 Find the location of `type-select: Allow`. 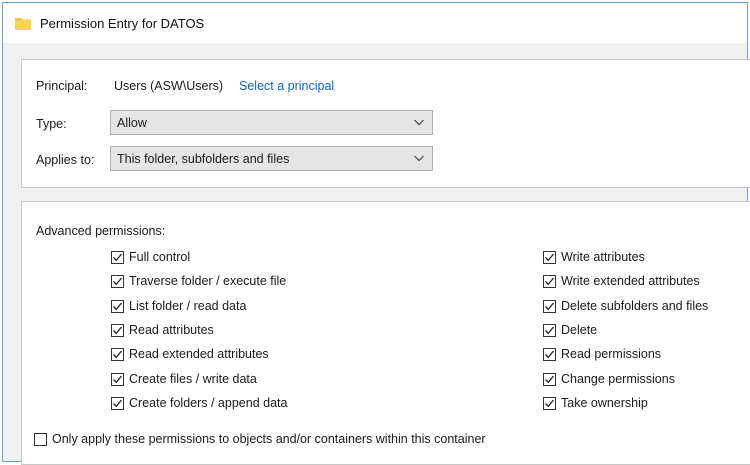

type-select: Allow is located at coordinates (271, 122).